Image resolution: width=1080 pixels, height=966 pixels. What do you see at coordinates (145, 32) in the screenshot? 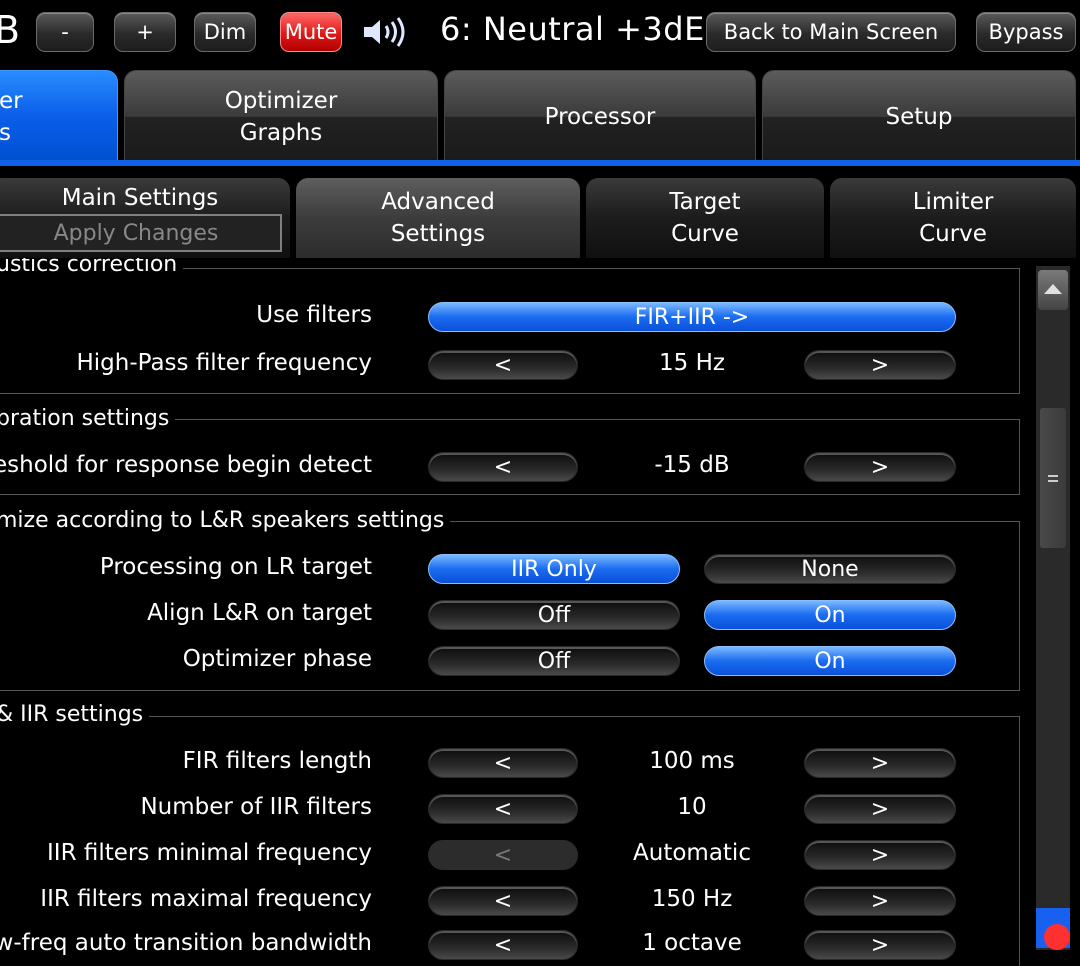
I see `volume-up-button: +` at bounding box center [145, 32].